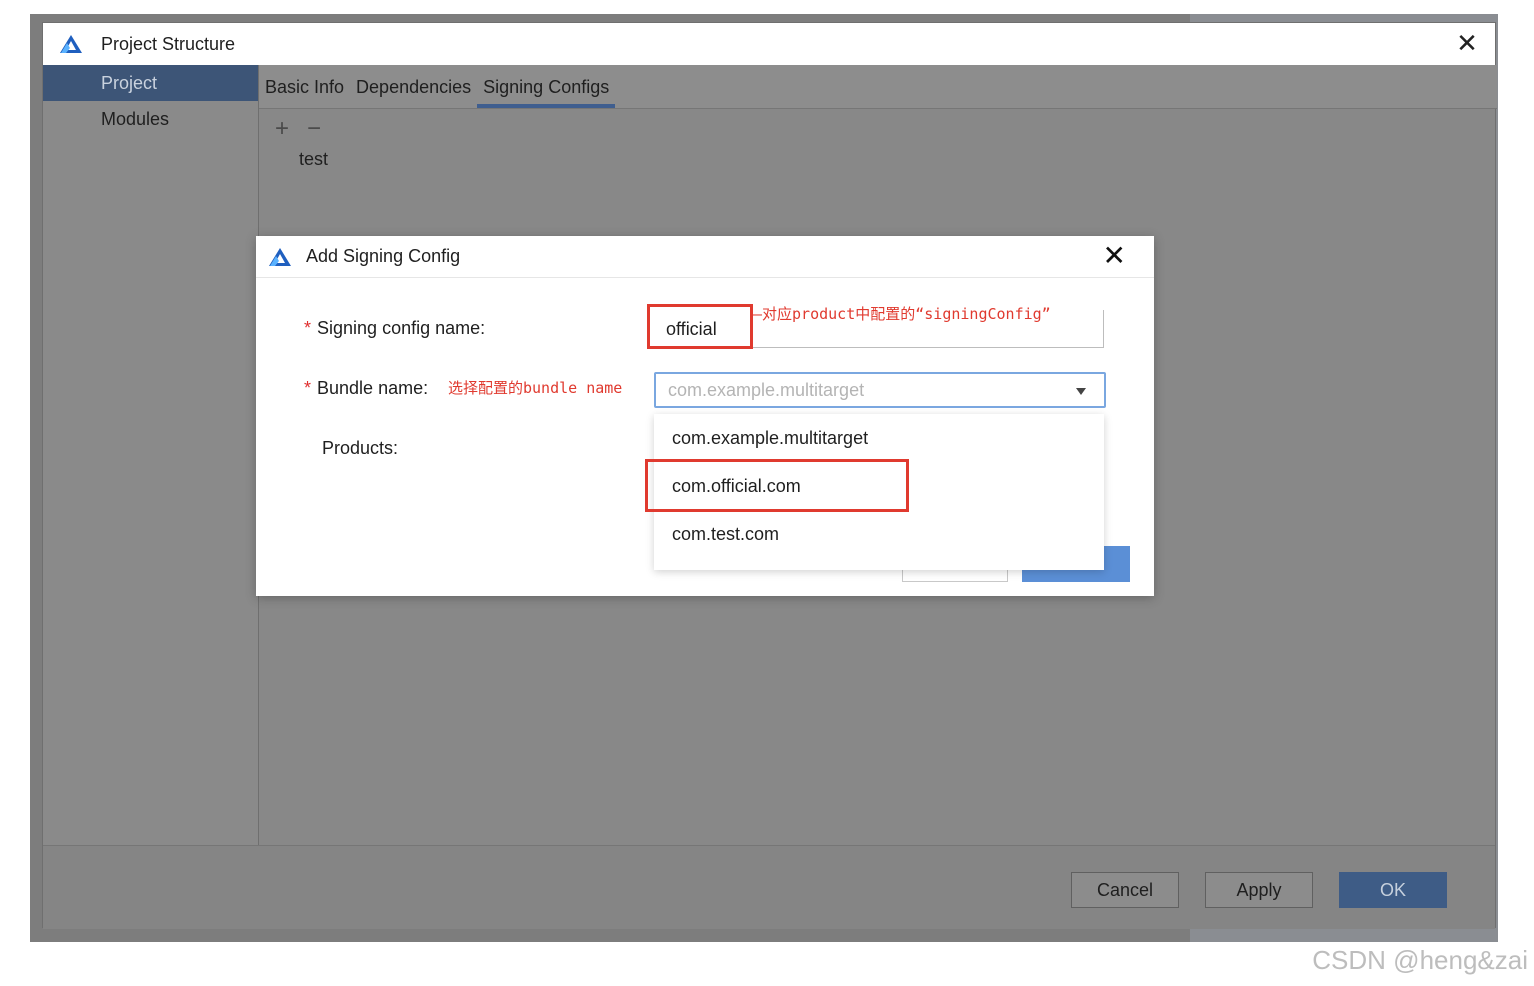  What do you see at coordinates (878, 87) in the screenshot?
I see `tab-bar: Basic Info Dependencies Signing Configs` at bounding box center [878, 87].